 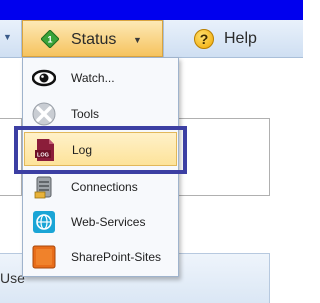 What do you see at coordinates (224, 157) in the screenshot?
I see `background-pane` at bounding box center [224, 157].